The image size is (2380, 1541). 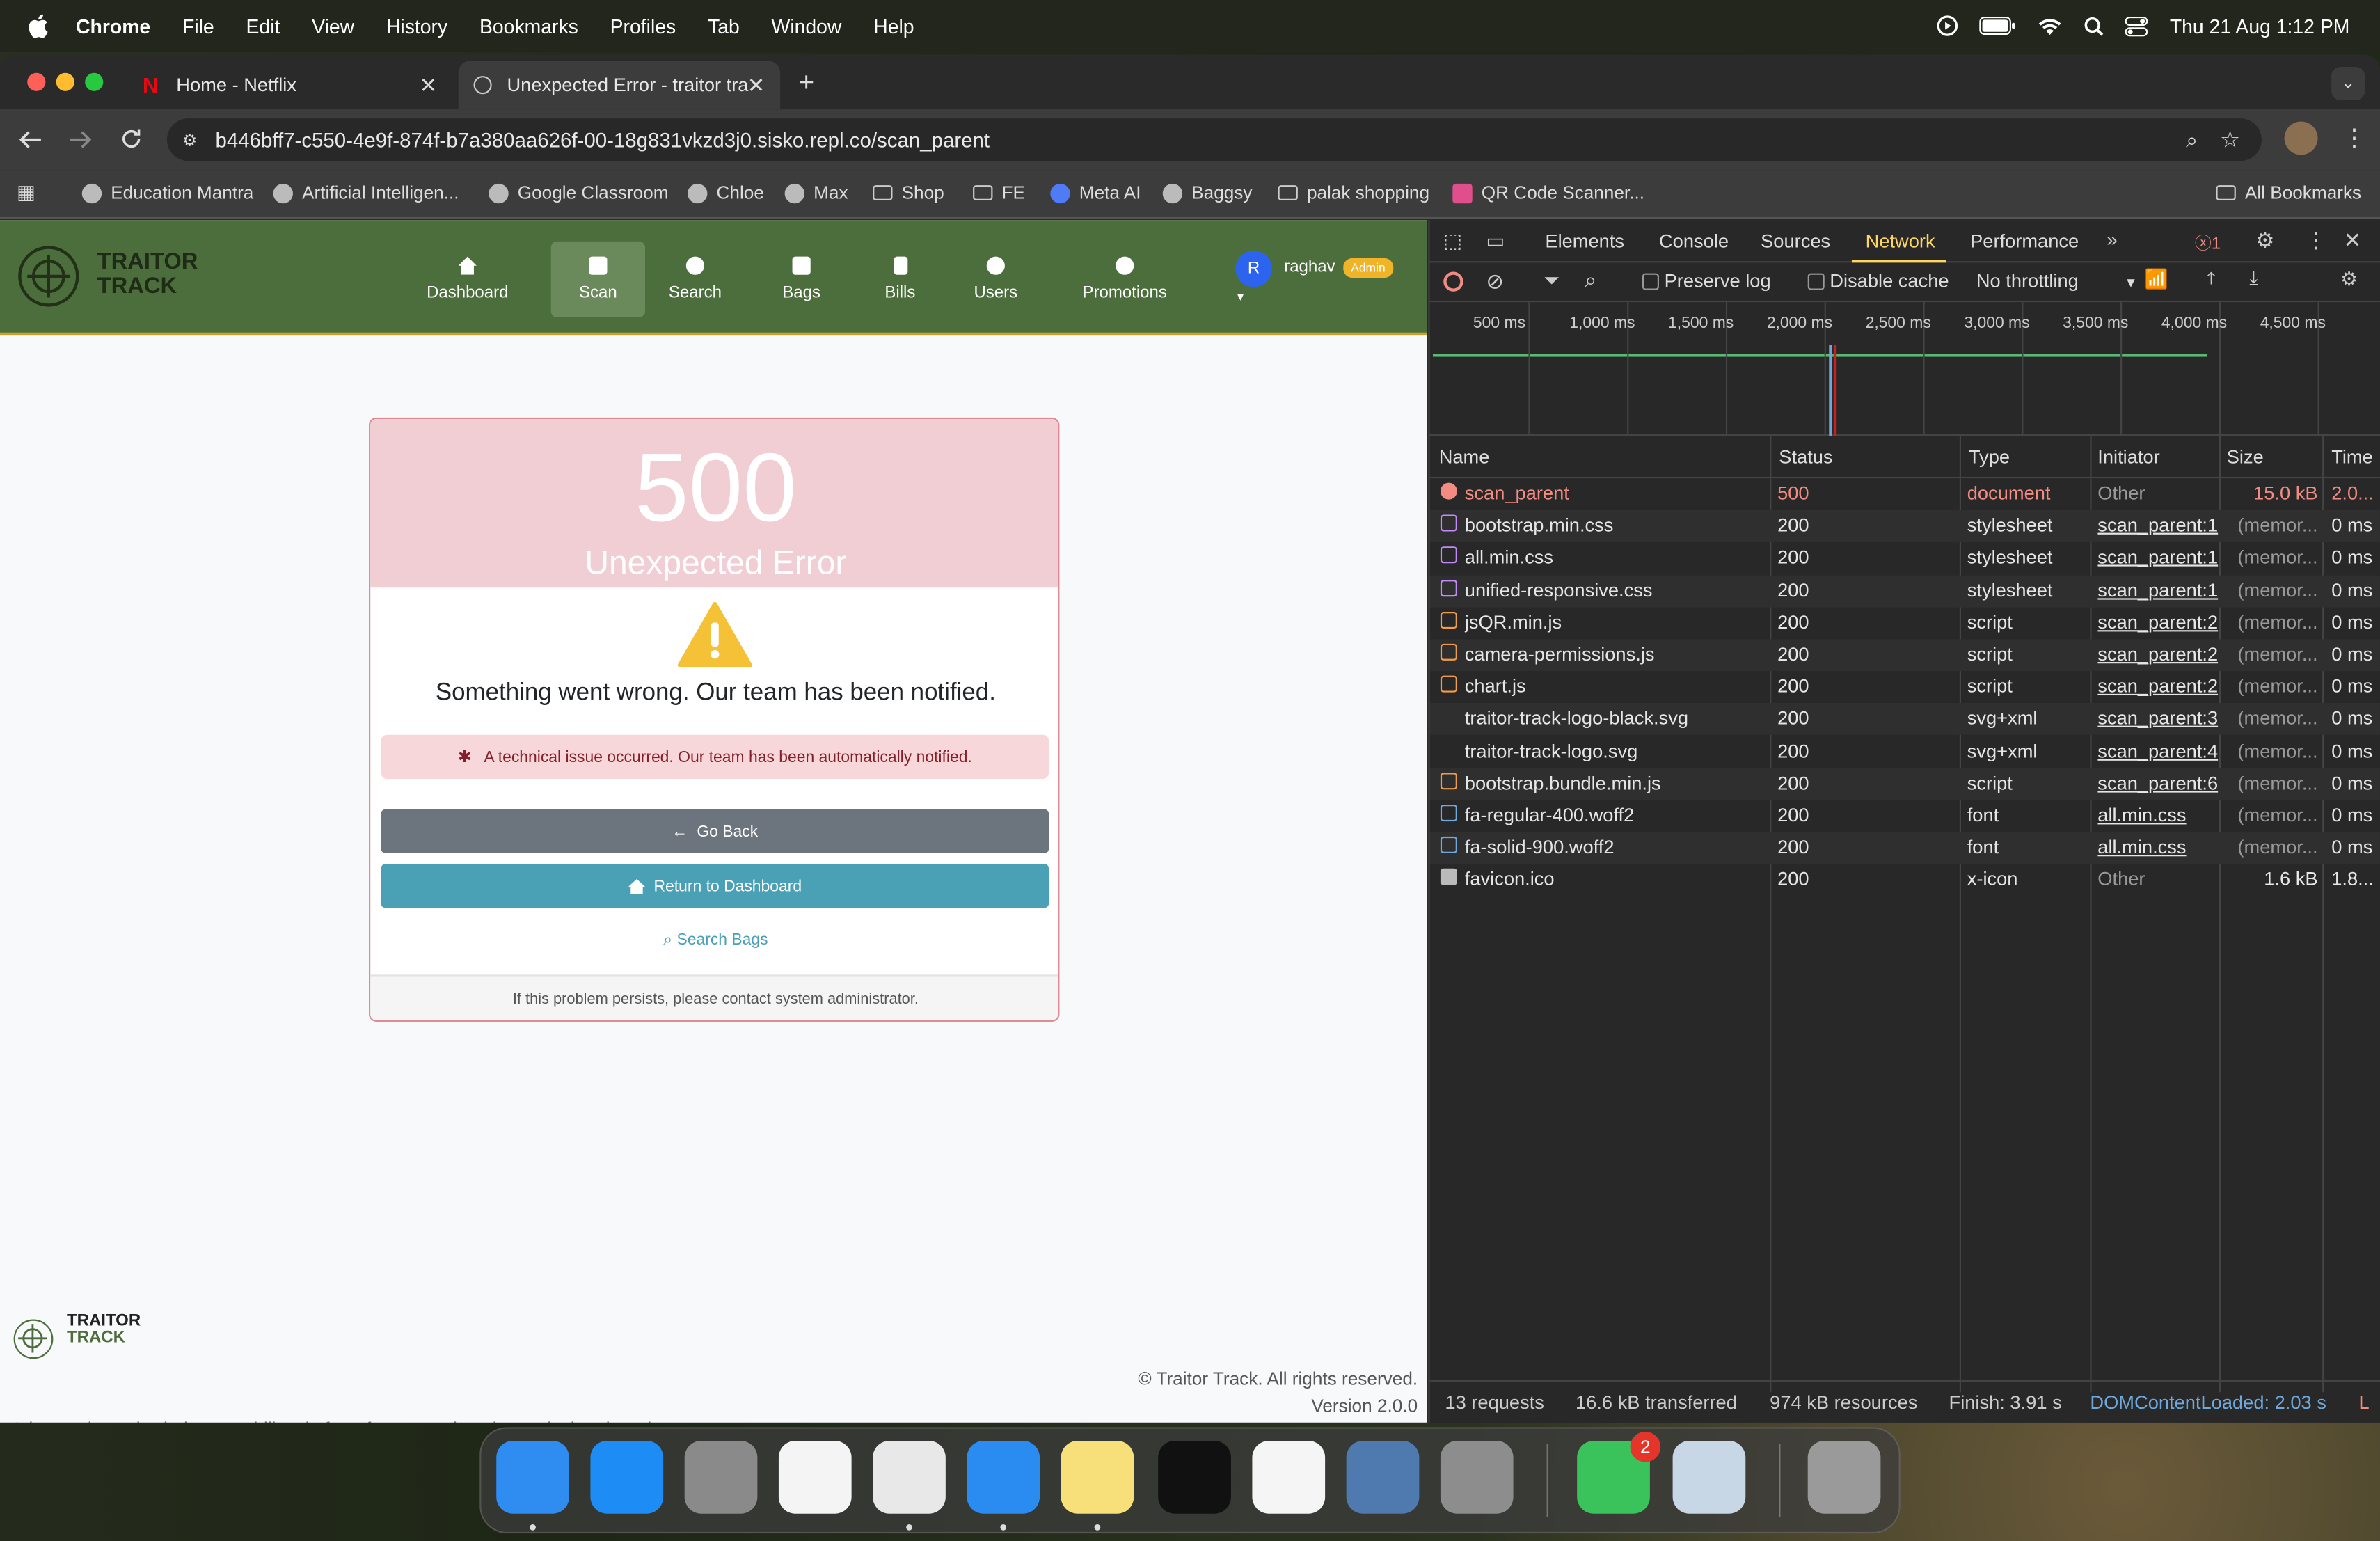 What do you see at coordinates (1590, 280) in the screenshot?
I see `search-icon: ⌕` at bounding box center [1590, 280].